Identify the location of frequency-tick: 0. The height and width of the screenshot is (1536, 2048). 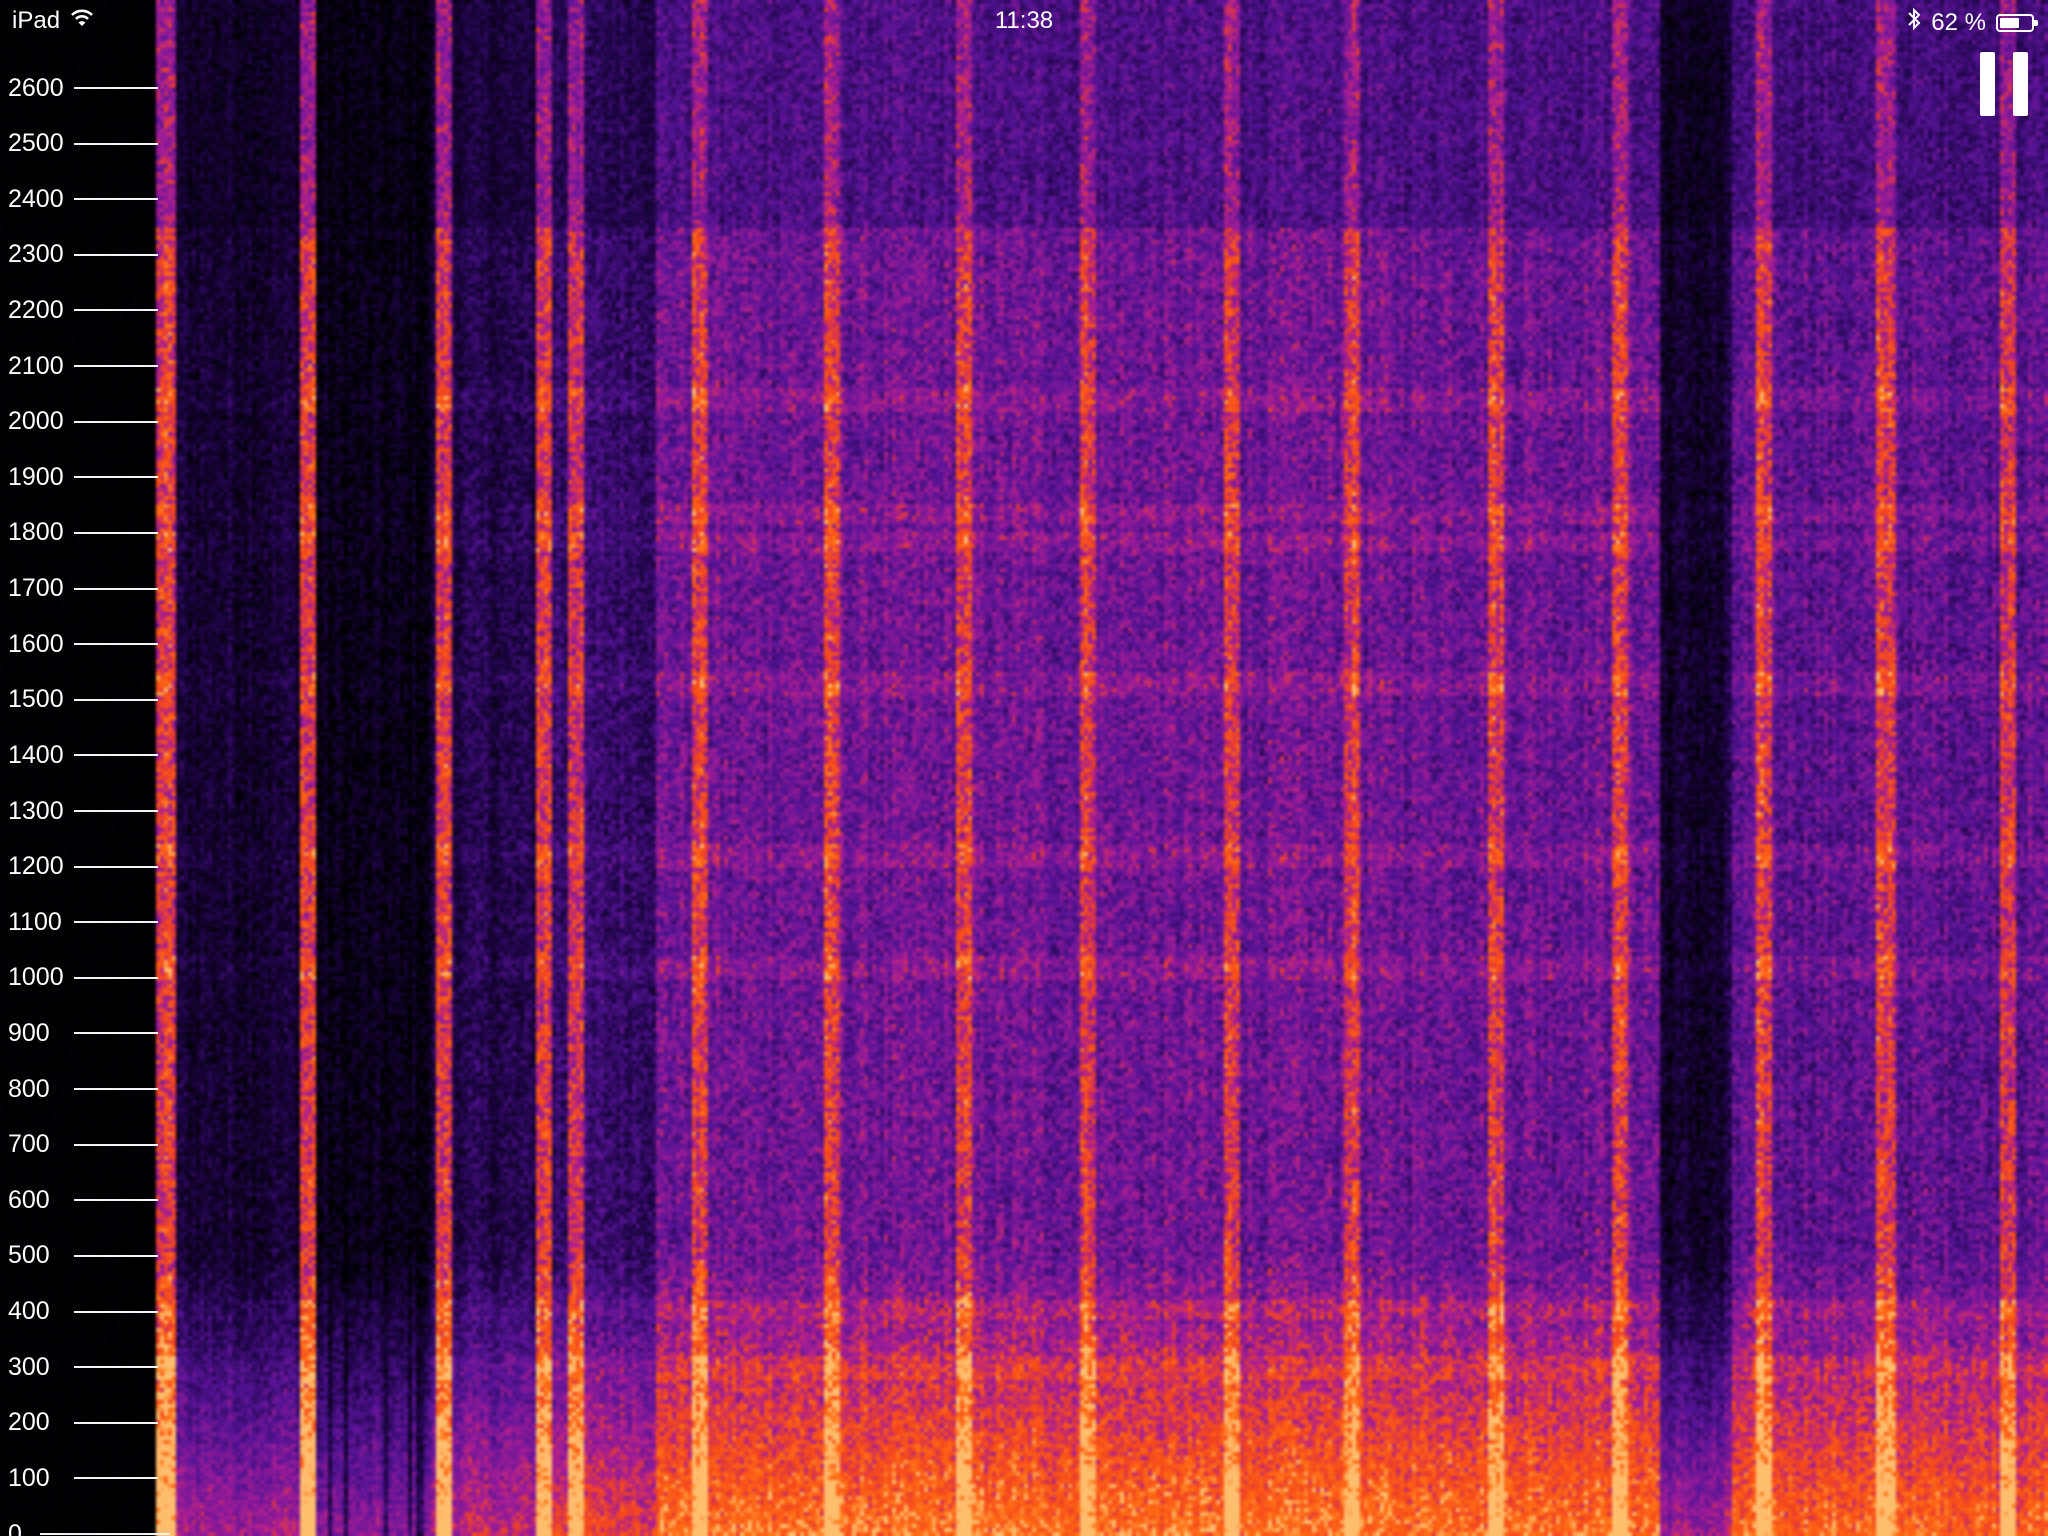
(85, 1527).